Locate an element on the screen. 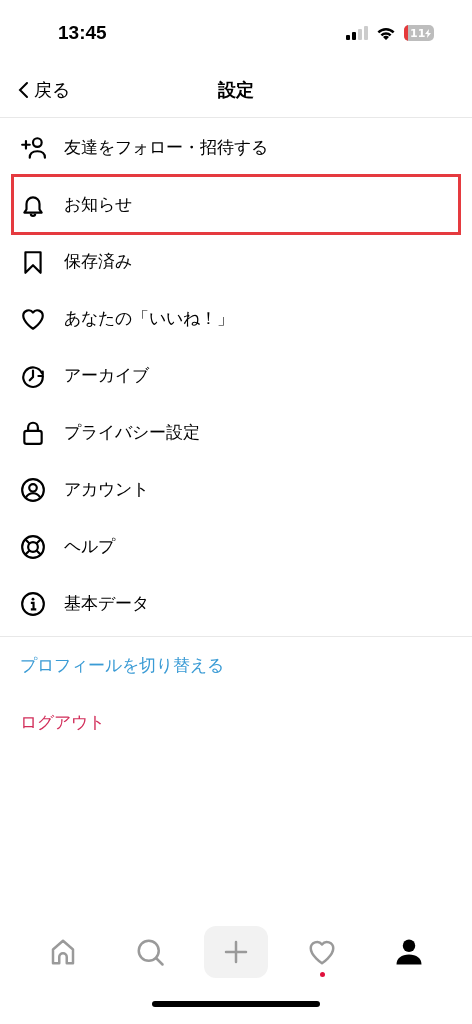  settings-item: 基本データ is located at coordinates (236, 603).